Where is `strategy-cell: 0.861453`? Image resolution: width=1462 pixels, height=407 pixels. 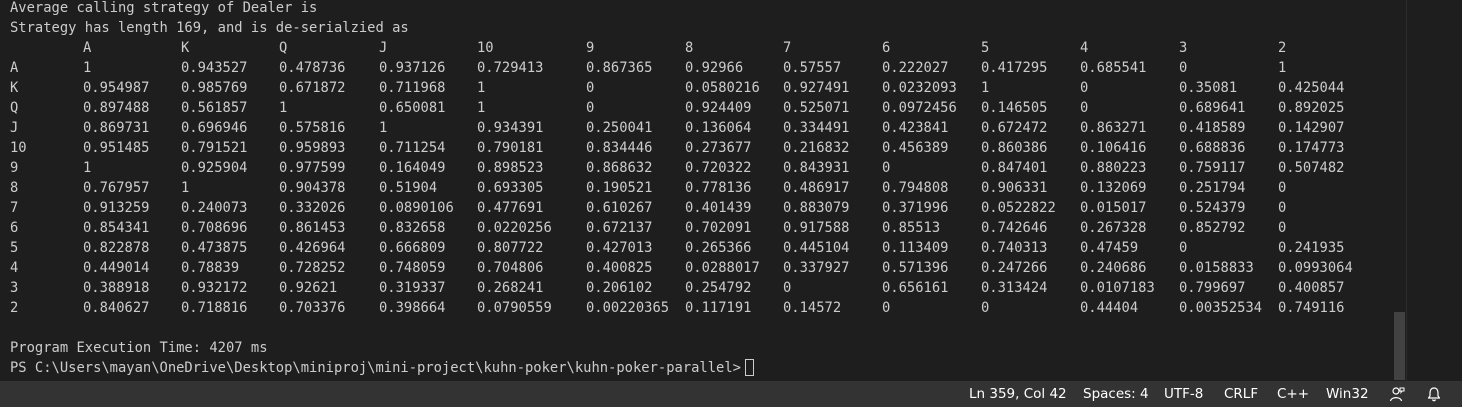
strategy-cell: 0.861453 is located at coordinates (312, 228).